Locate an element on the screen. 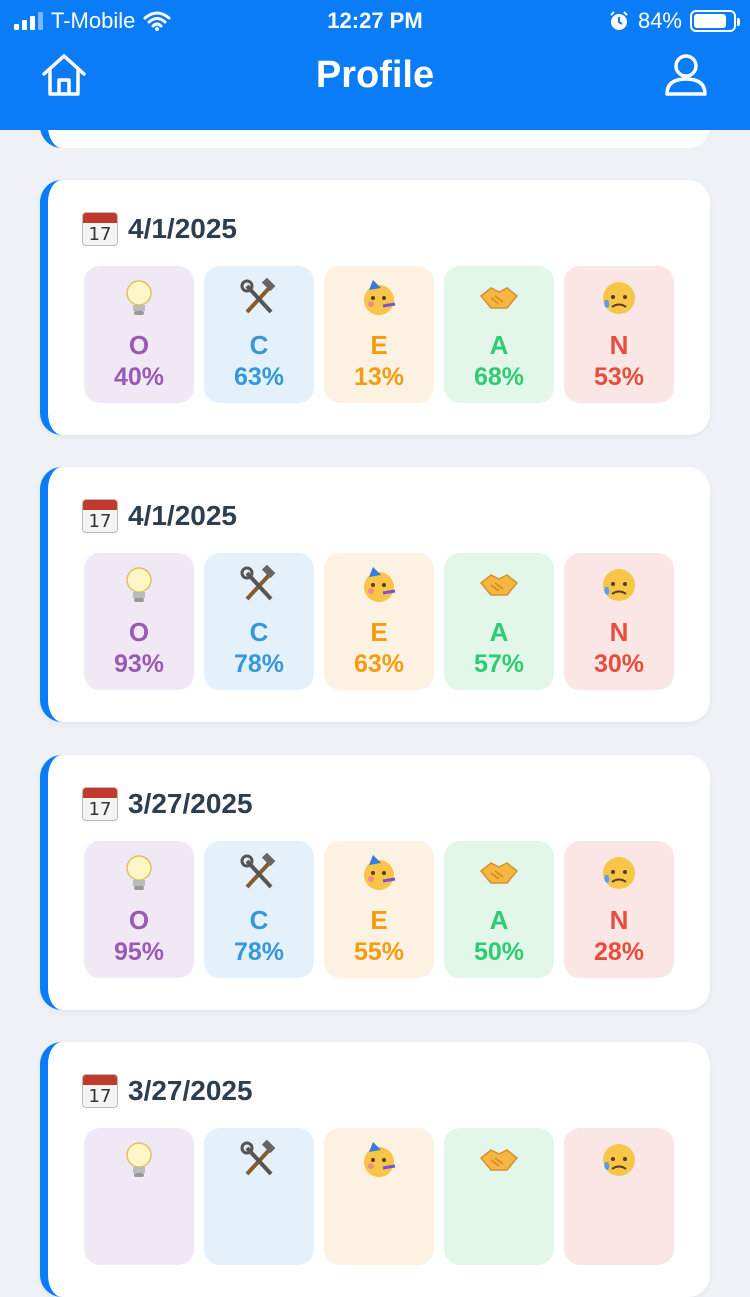  trait-neuroticism: N 28% is located at coordinates (619, 909).